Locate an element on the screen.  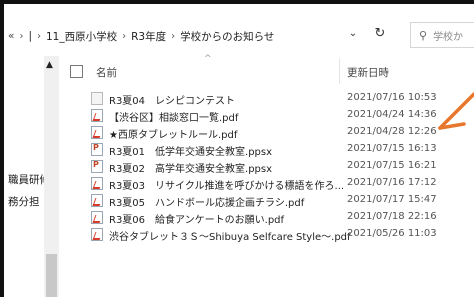
file-row: ★西原タブレットルール.pdf 2021/04/28 12:26 is located at coordinates (270, 132).